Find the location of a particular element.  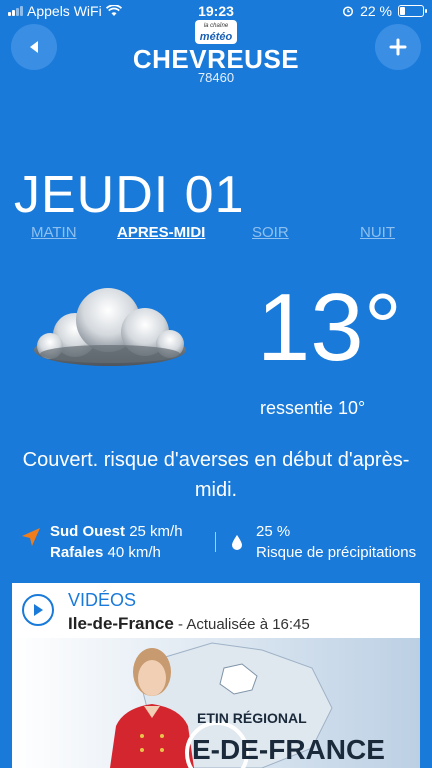

thumbnail-caption-line1: ETIN RÉGIONAL is located at coordinates (252, 718).